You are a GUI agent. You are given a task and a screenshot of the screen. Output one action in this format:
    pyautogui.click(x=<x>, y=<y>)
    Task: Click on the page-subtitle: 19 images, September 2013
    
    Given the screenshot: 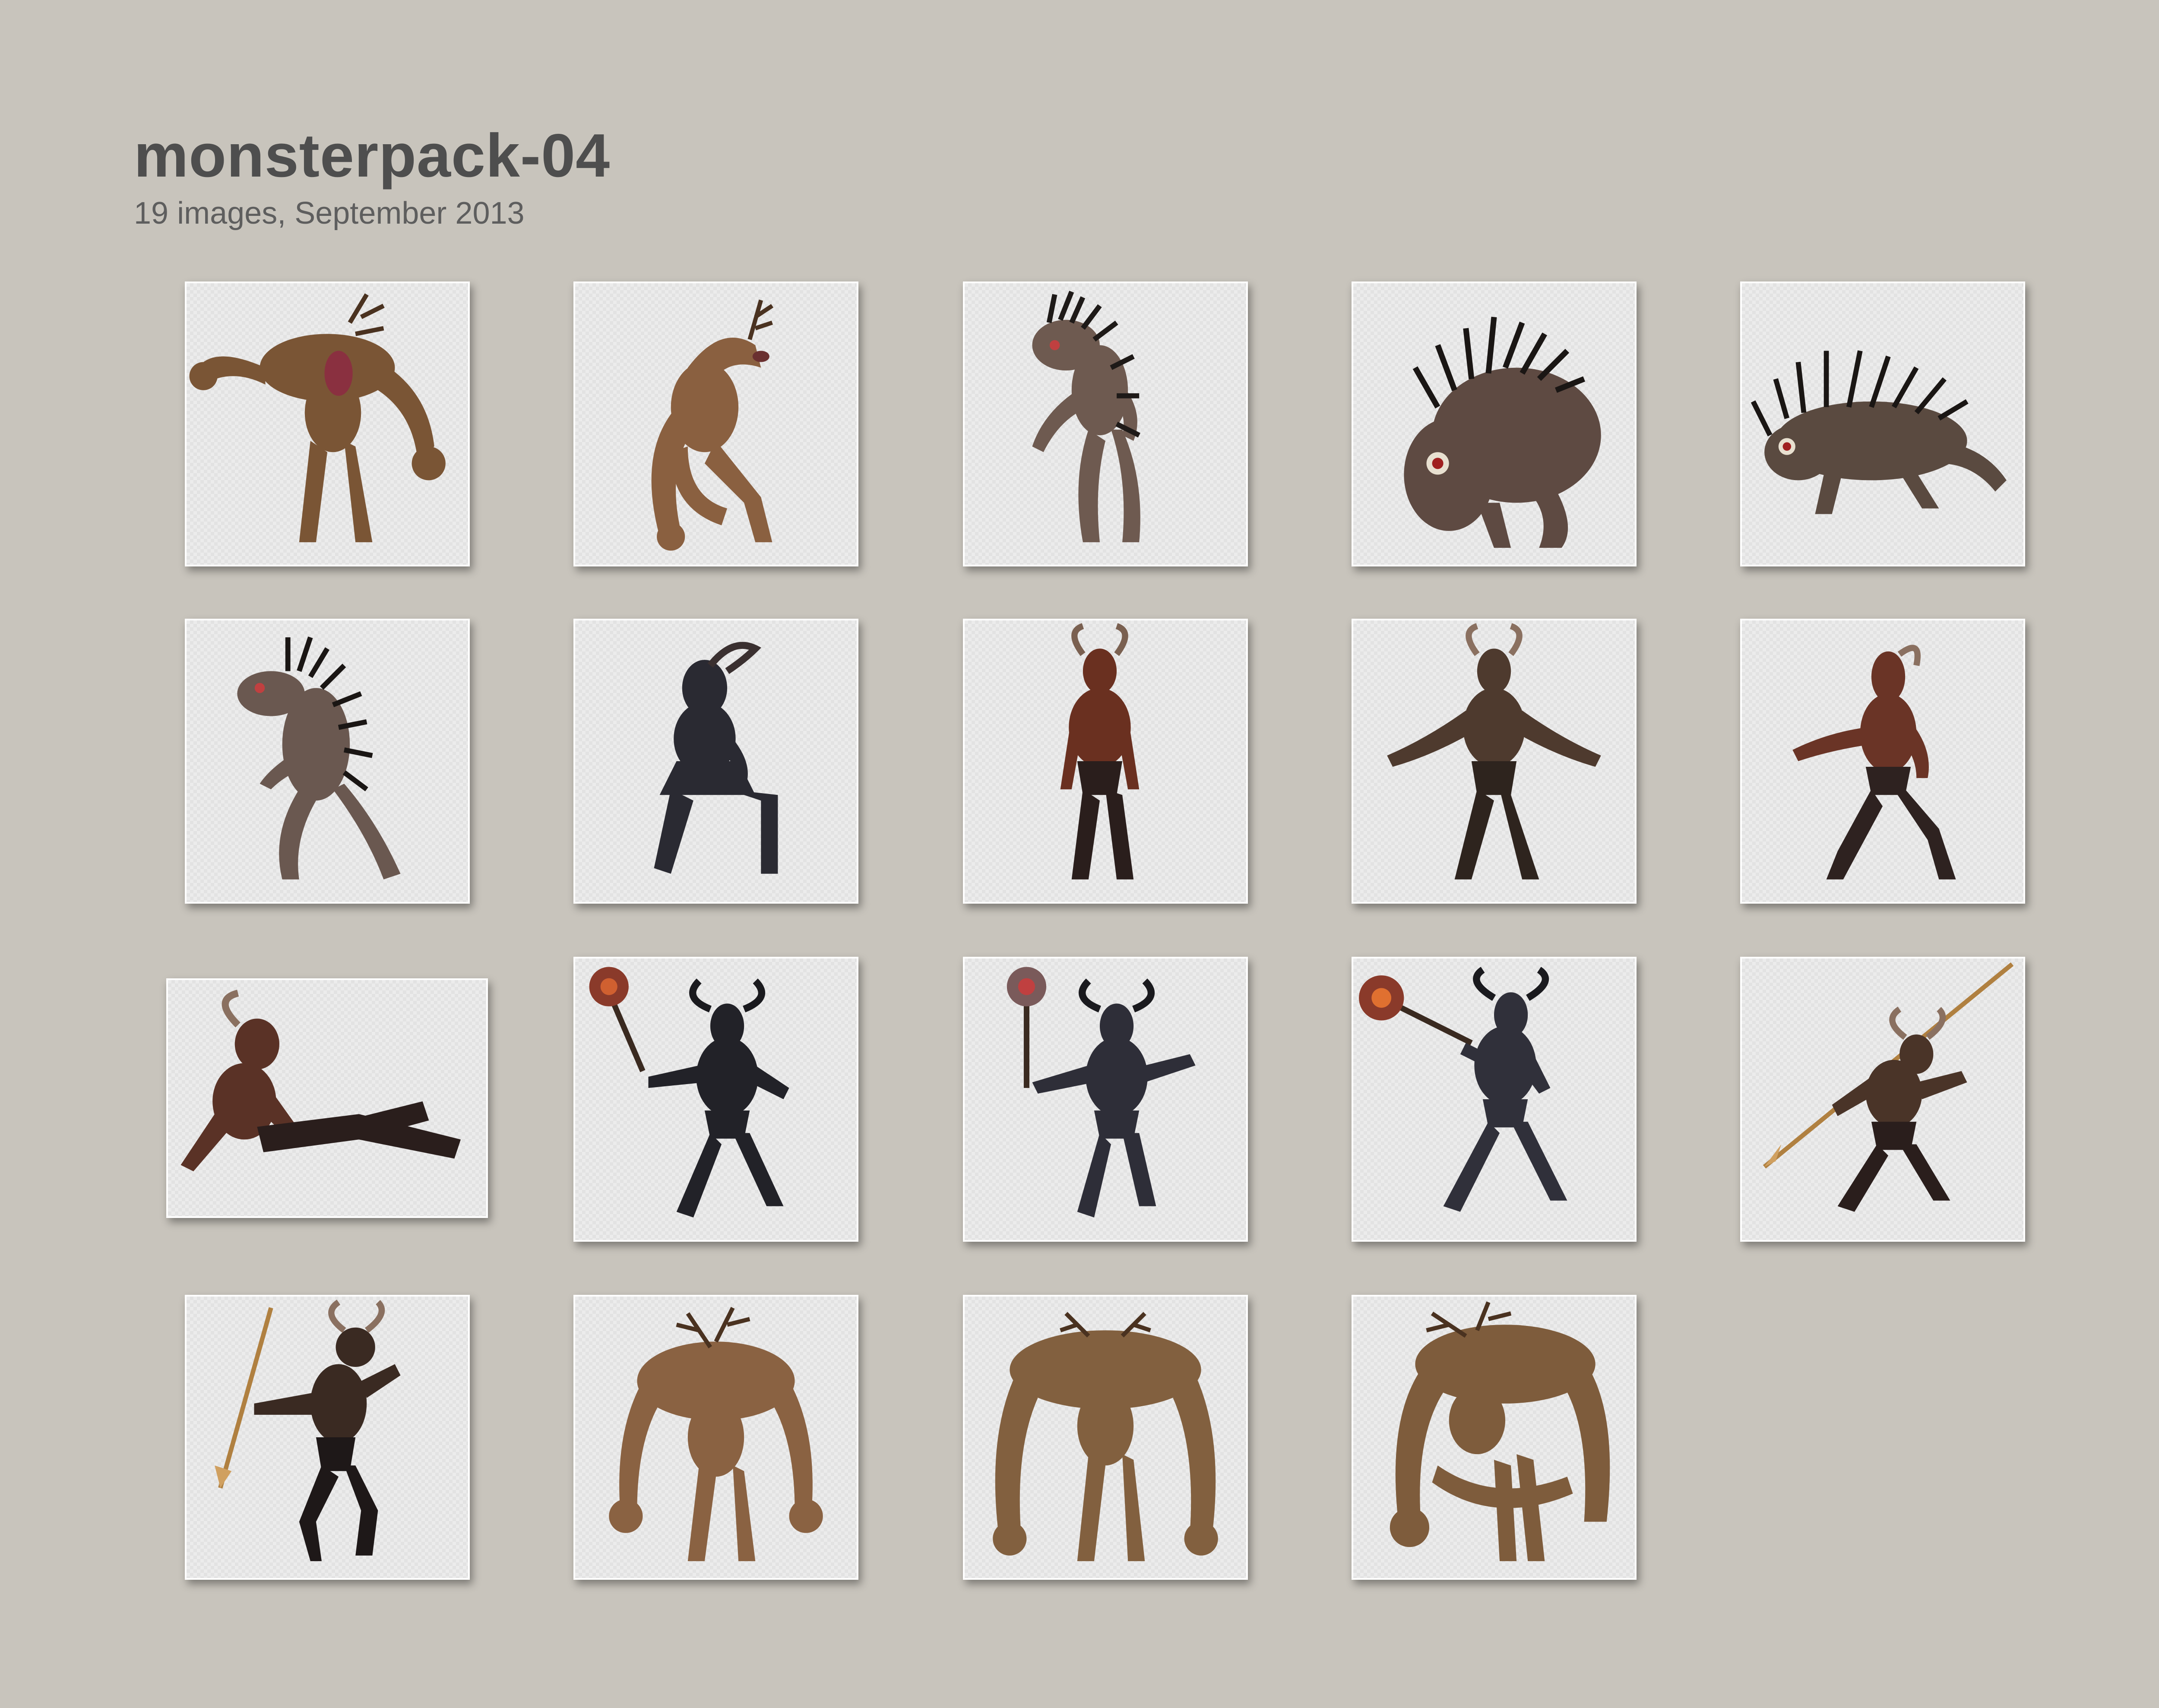 What is the action you would take?
    pyautogui.click(x=329, y=213)
    